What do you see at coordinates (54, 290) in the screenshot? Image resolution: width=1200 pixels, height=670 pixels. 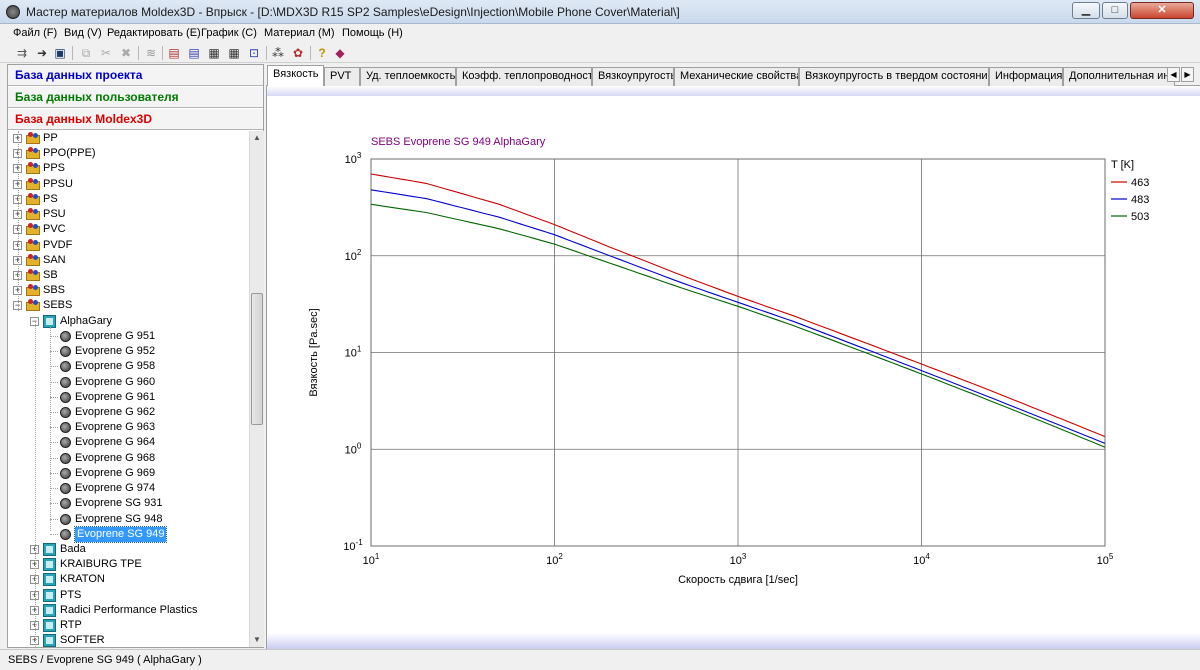 I see `tree-item-label: SBS` at bounding box center [54, 290].